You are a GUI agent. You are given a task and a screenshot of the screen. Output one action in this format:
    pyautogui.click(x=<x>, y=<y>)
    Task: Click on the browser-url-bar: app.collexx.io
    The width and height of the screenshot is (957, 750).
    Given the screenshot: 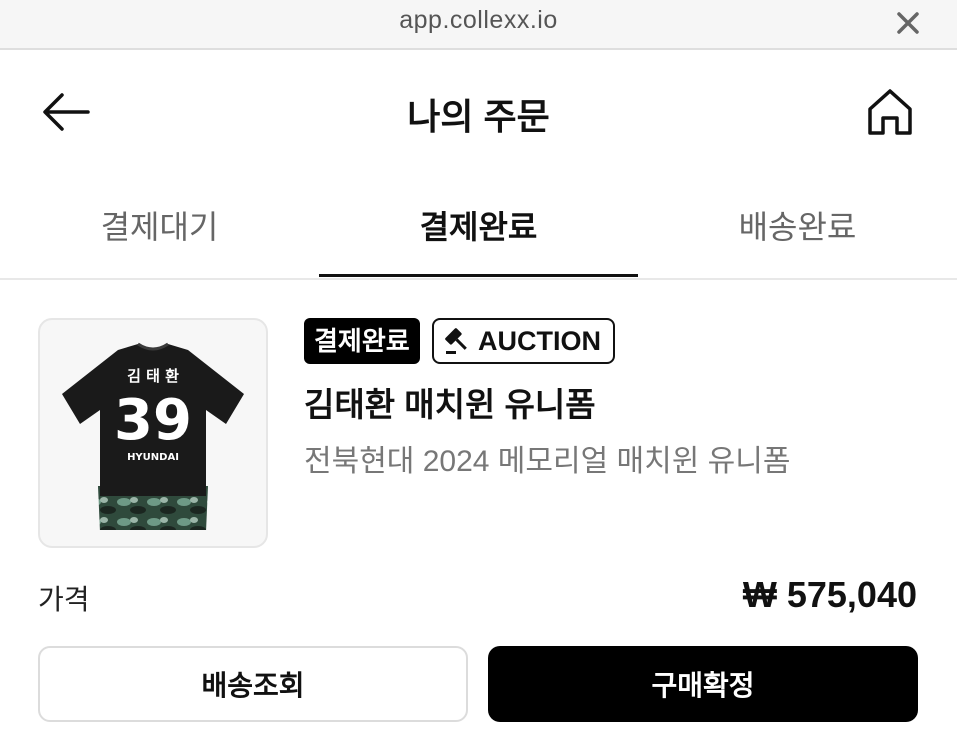 What is the action you would take?
    pyautogui.click(x=478, y=25)
    